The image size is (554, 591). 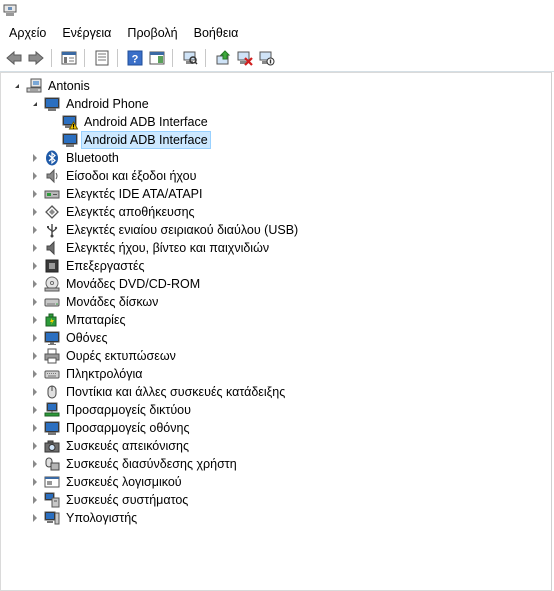 What do you see at coordinates (276, 284) in the screenshot?
I see `tree-category-dvd-drives: Μονάδες DVD/CD-ROM` at bounding box center [276, 284].